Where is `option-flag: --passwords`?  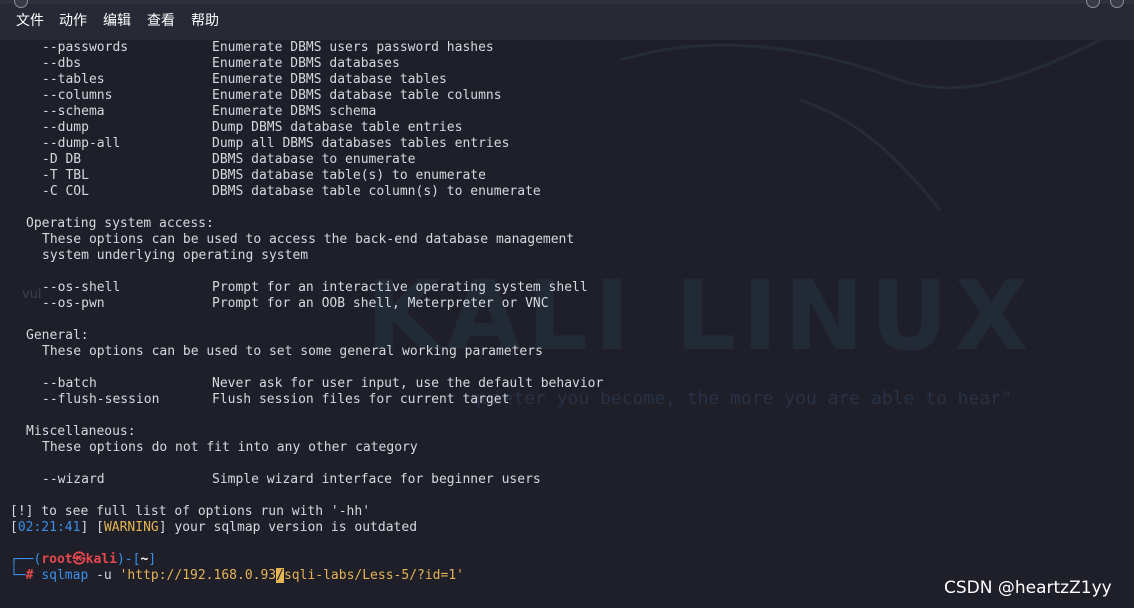
option-flag: --passwords is located at coordinates (85, 47).